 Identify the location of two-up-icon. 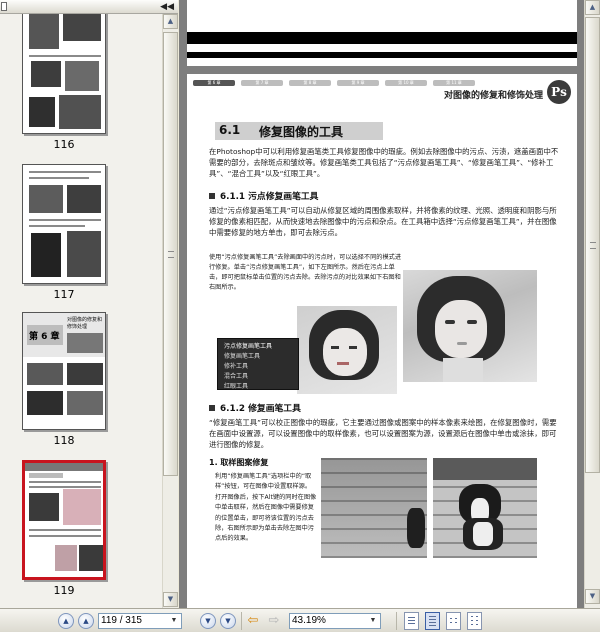
(453, 621).